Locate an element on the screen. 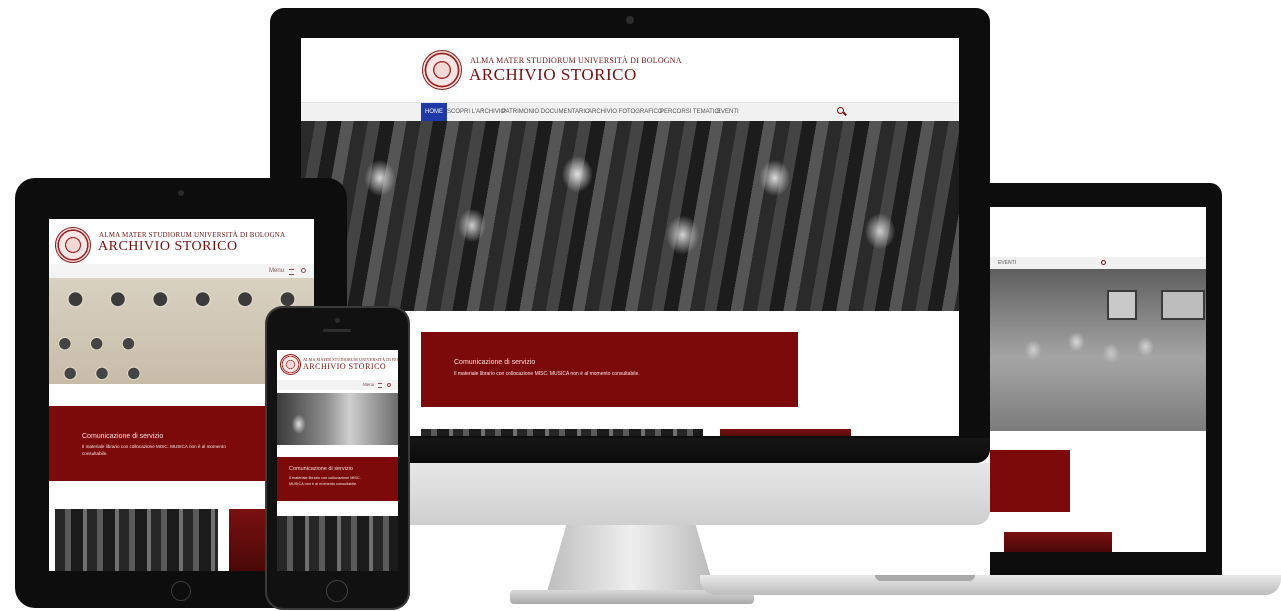 This screenshot has height=611, width=1281. nav-item-home: HOME is located at coordinates (434, 112).